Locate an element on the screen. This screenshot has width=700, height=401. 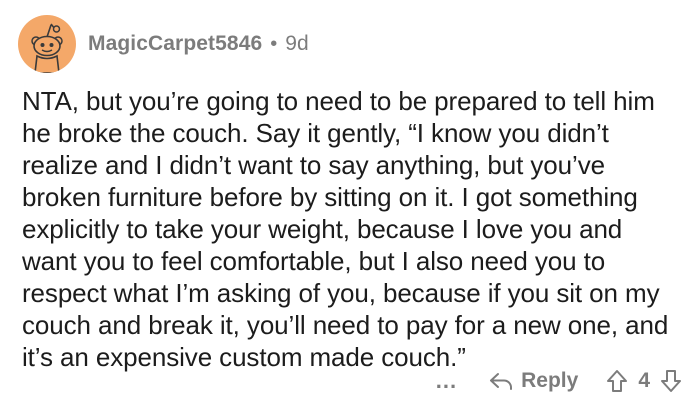
vote-score: 4 is located at coordinates (644, 380).